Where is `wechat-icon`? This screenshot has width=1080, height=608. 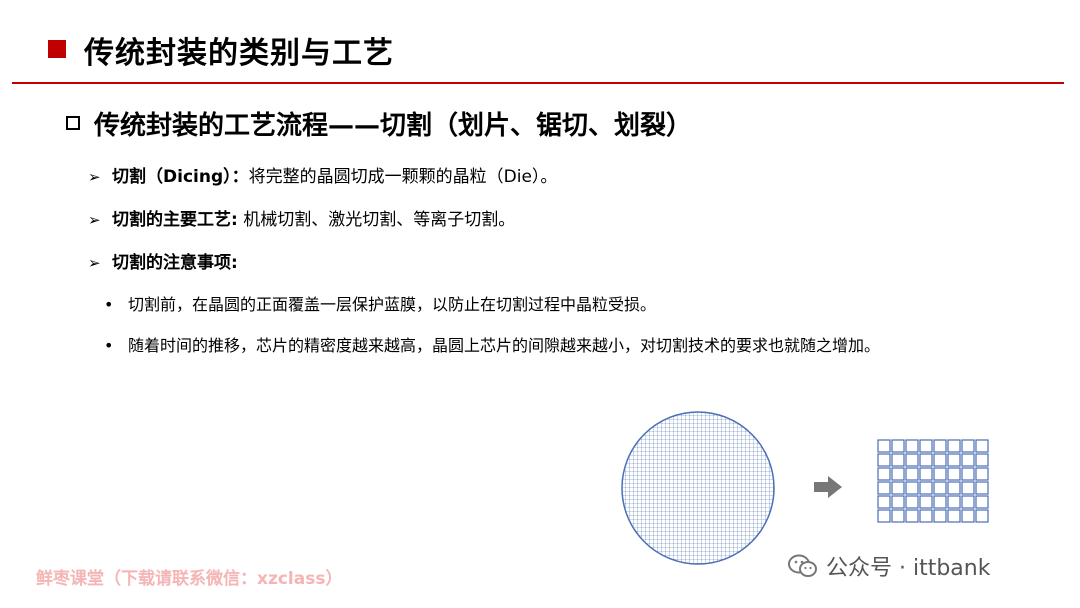 wechat-icon is located at coordinates (802, 565).